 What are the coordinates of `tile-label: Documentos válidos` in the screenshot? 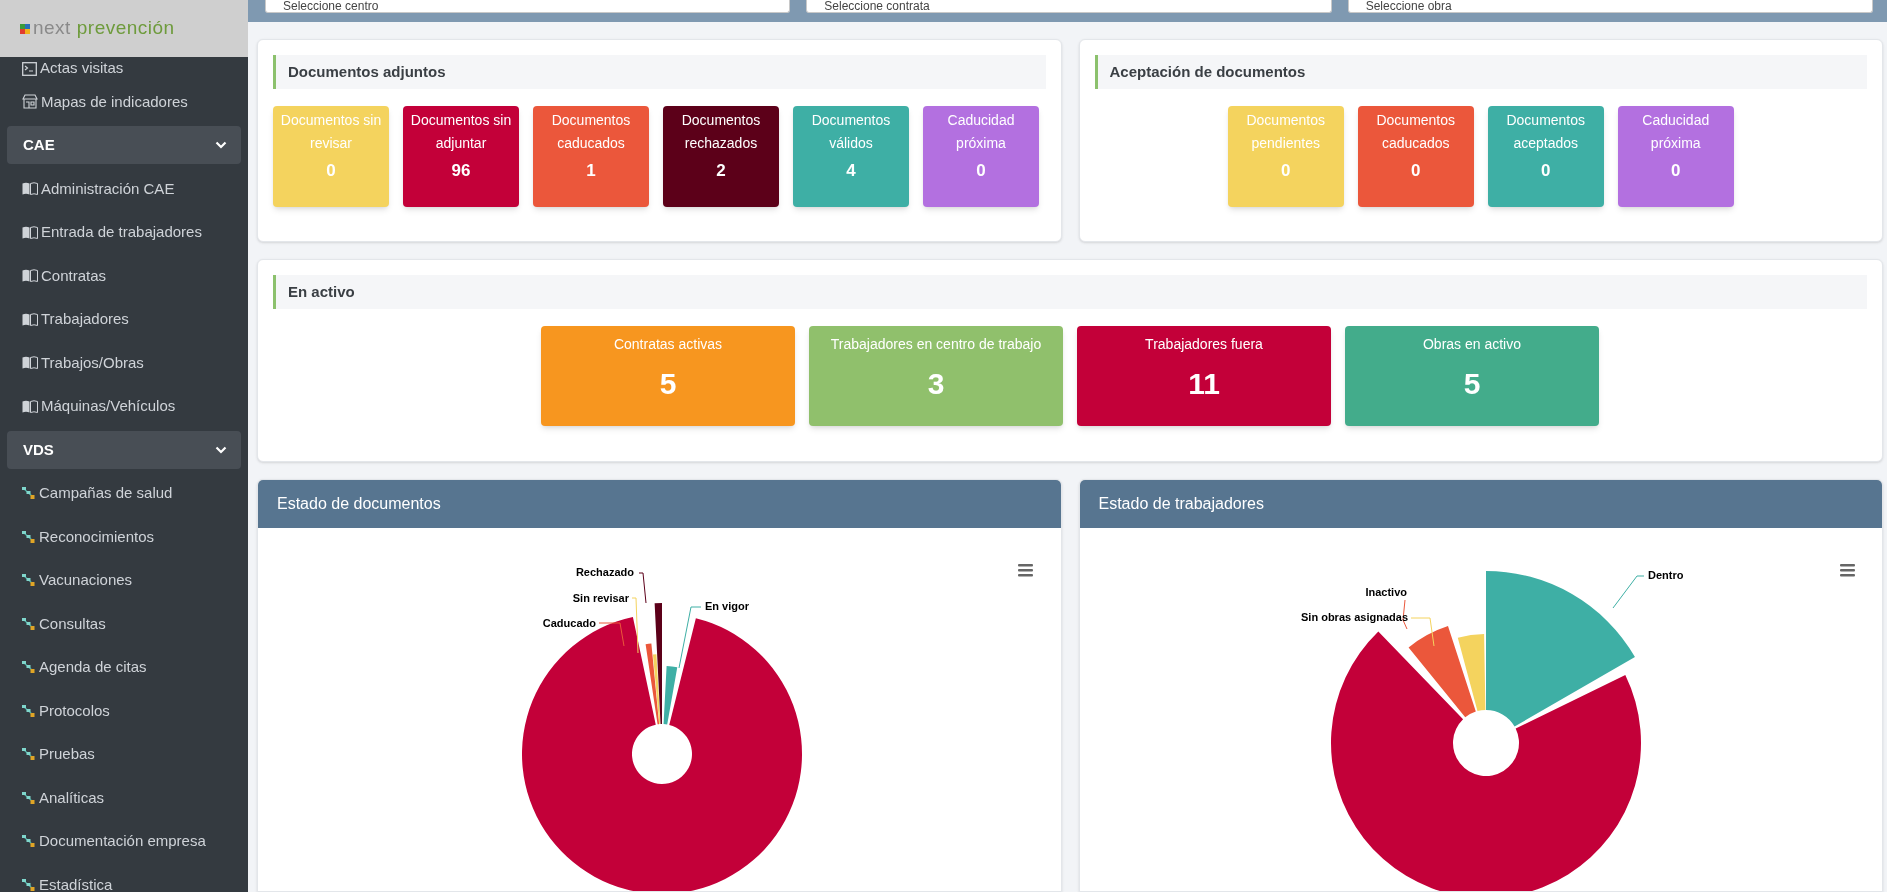 It's located at (851, 132).